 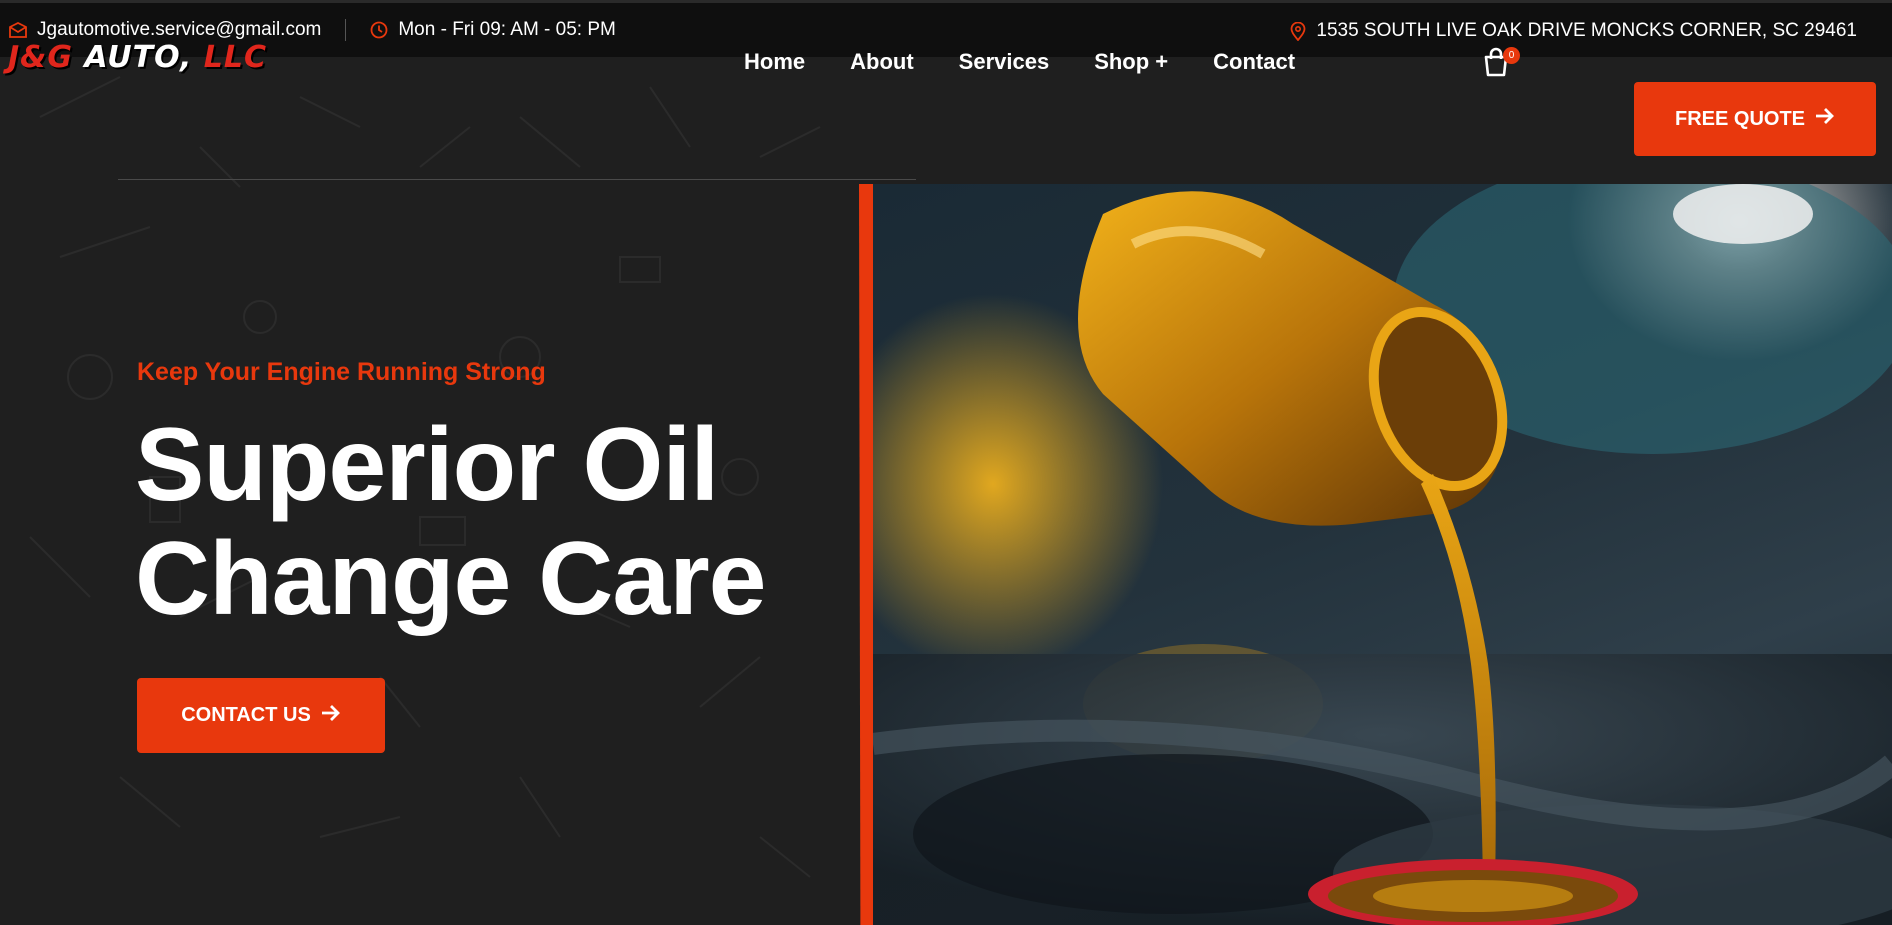 I want to click on hours-text: Mon - Fri 09: AM - 05: PM, so click(x=507, y=29).